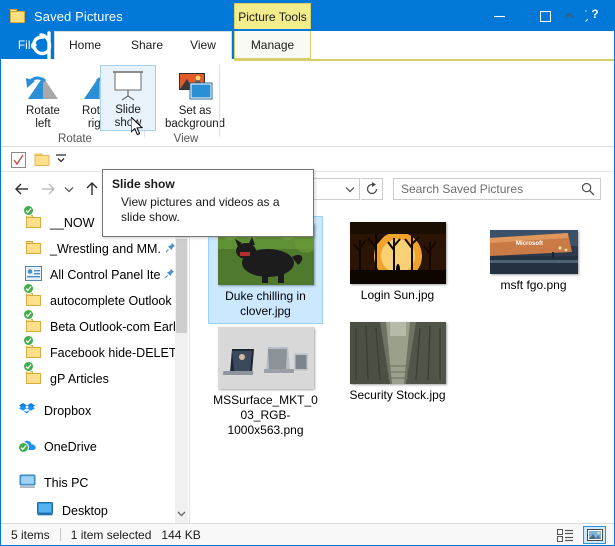  I want to click on chevron-up-icon, so click(569, 16).